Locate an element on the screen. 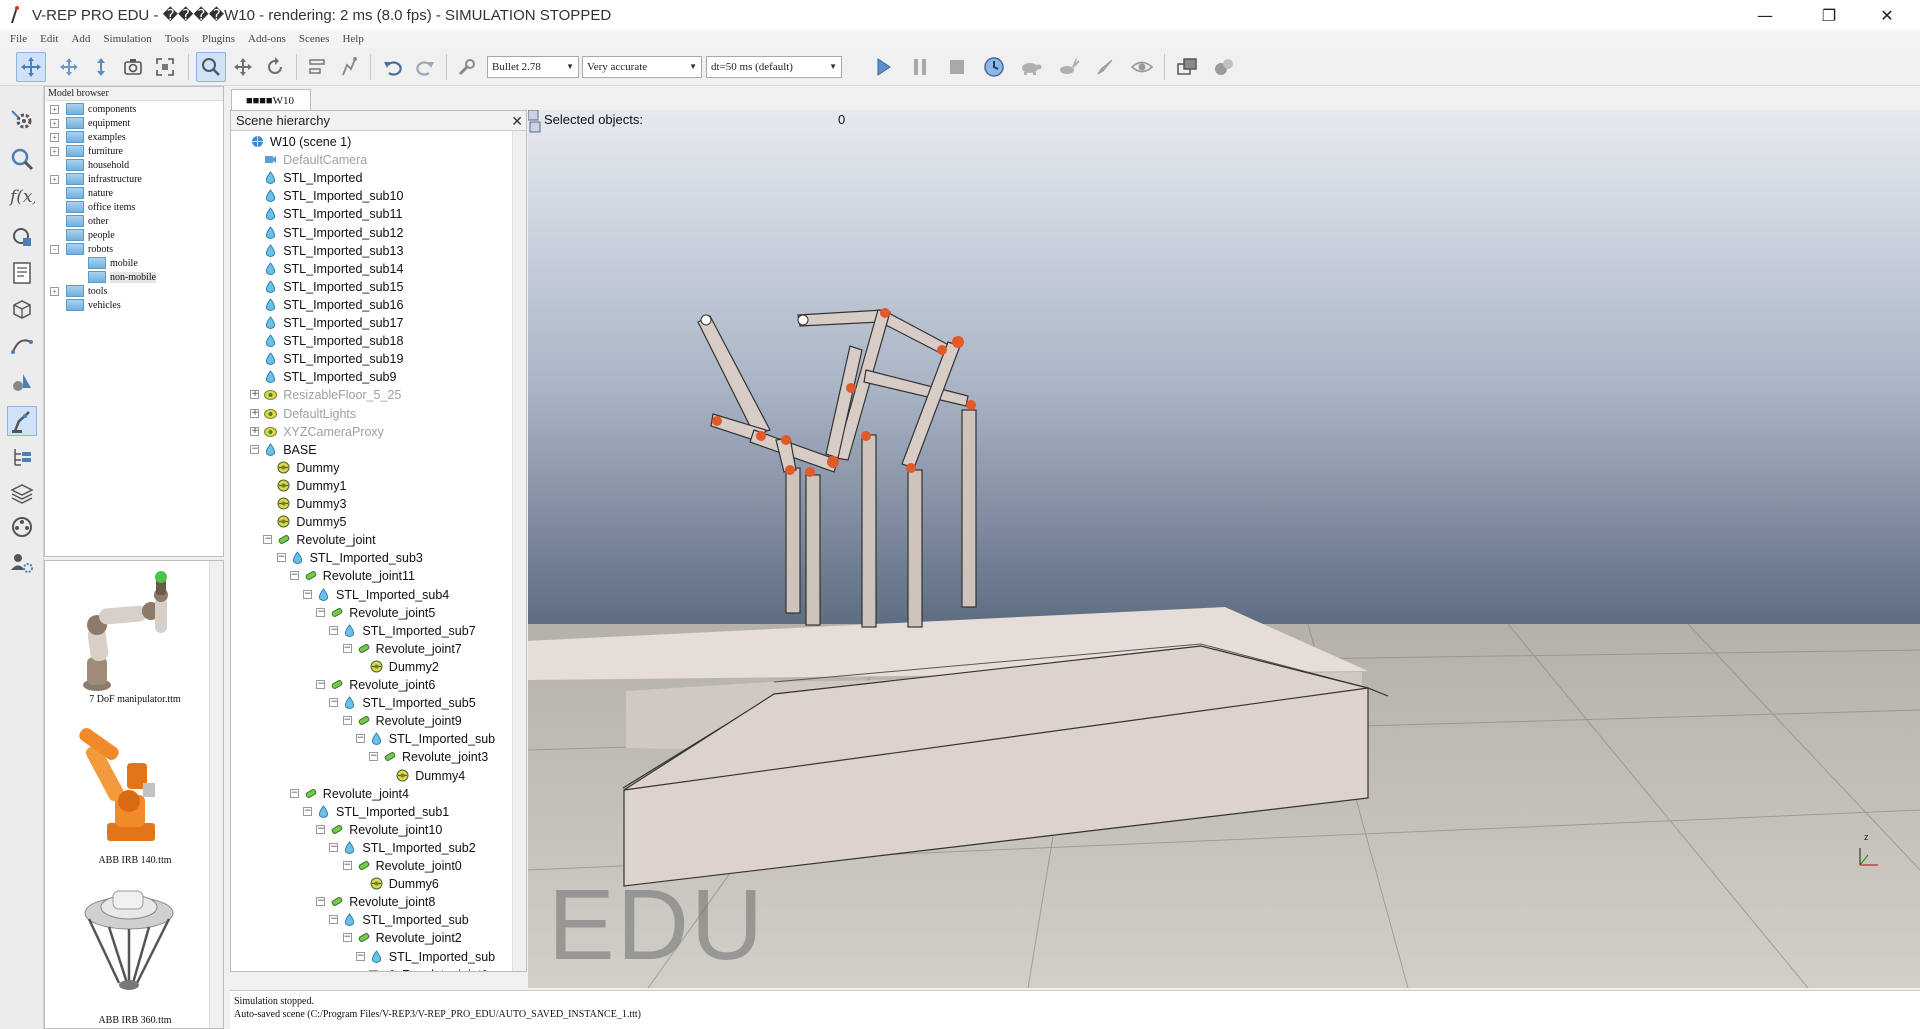  pause-simulation-button is located at coordinates (920, 67).